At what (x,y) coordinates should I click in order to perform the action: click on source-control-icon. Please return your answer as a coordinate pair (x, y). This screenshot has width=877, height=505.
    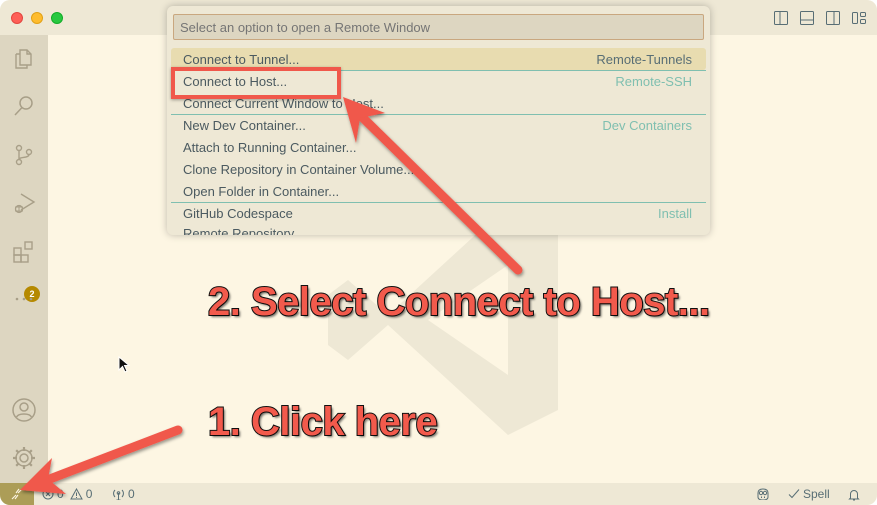
    Looking at the image, I should click on (24, 155).